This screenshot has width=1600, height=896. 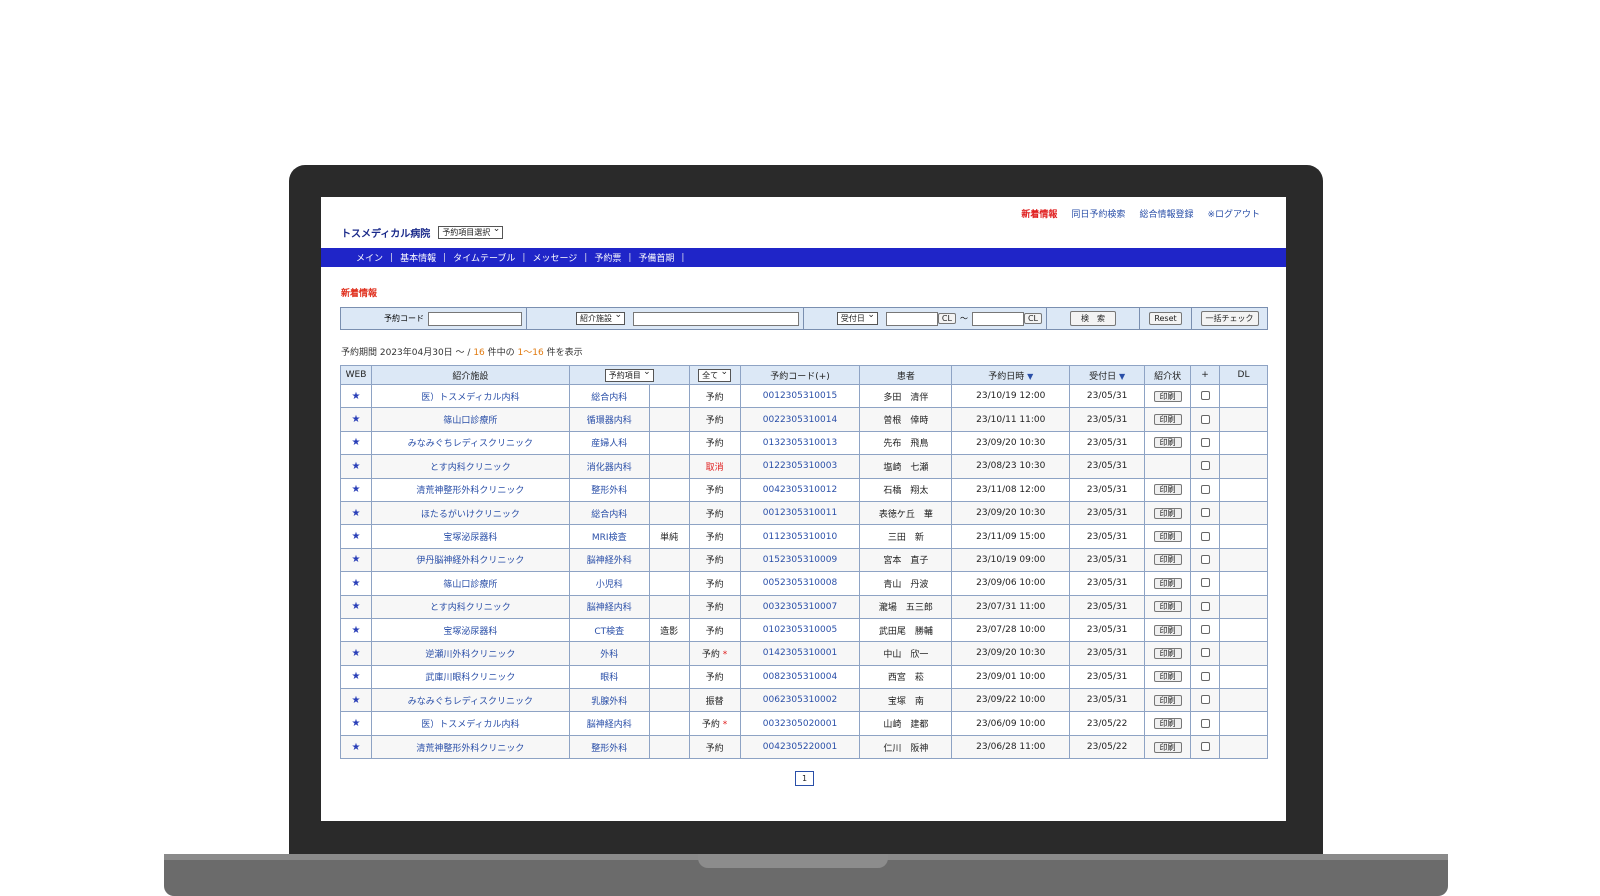 I want to click on dept-link: 小児科, so click(x=609, y=585).